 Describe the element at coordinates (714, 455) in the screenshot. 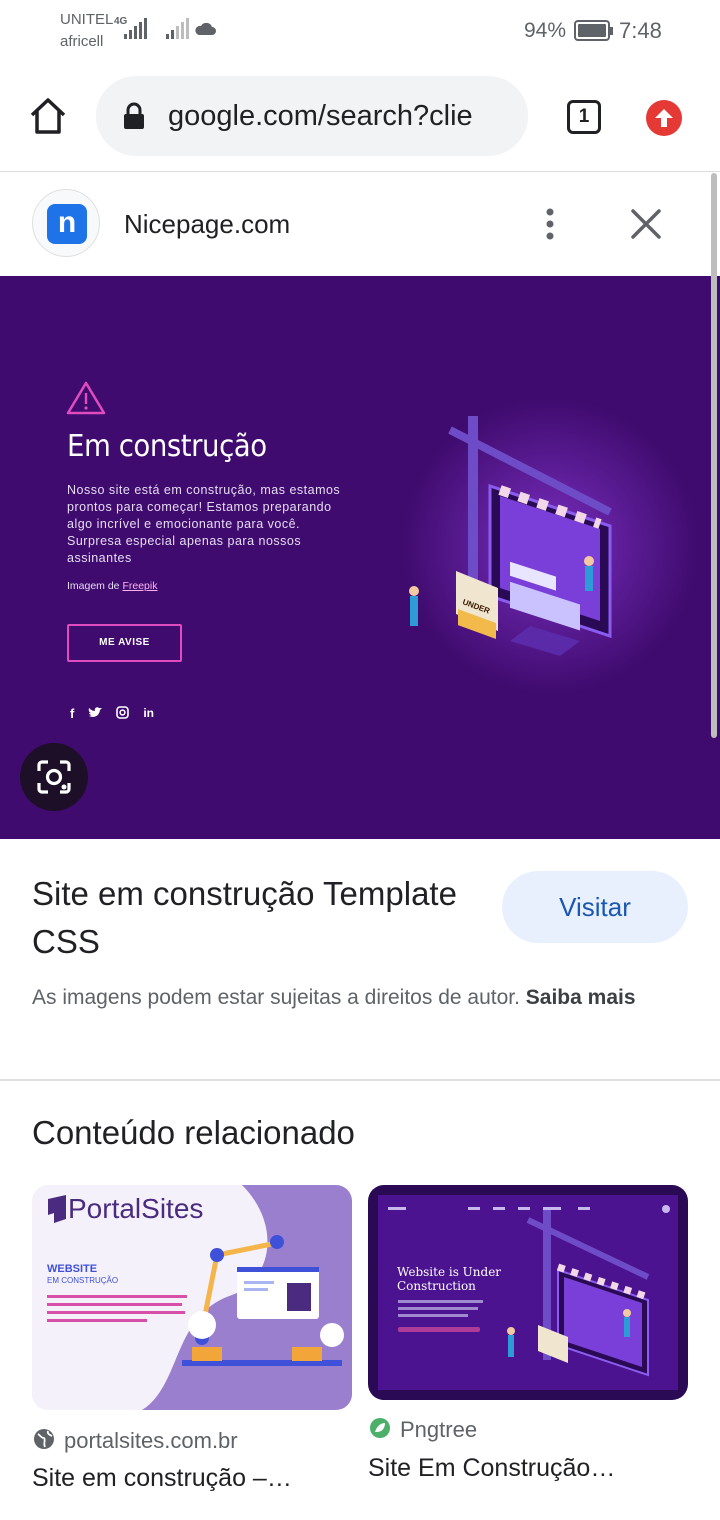

I see `scrollbar` at that location.